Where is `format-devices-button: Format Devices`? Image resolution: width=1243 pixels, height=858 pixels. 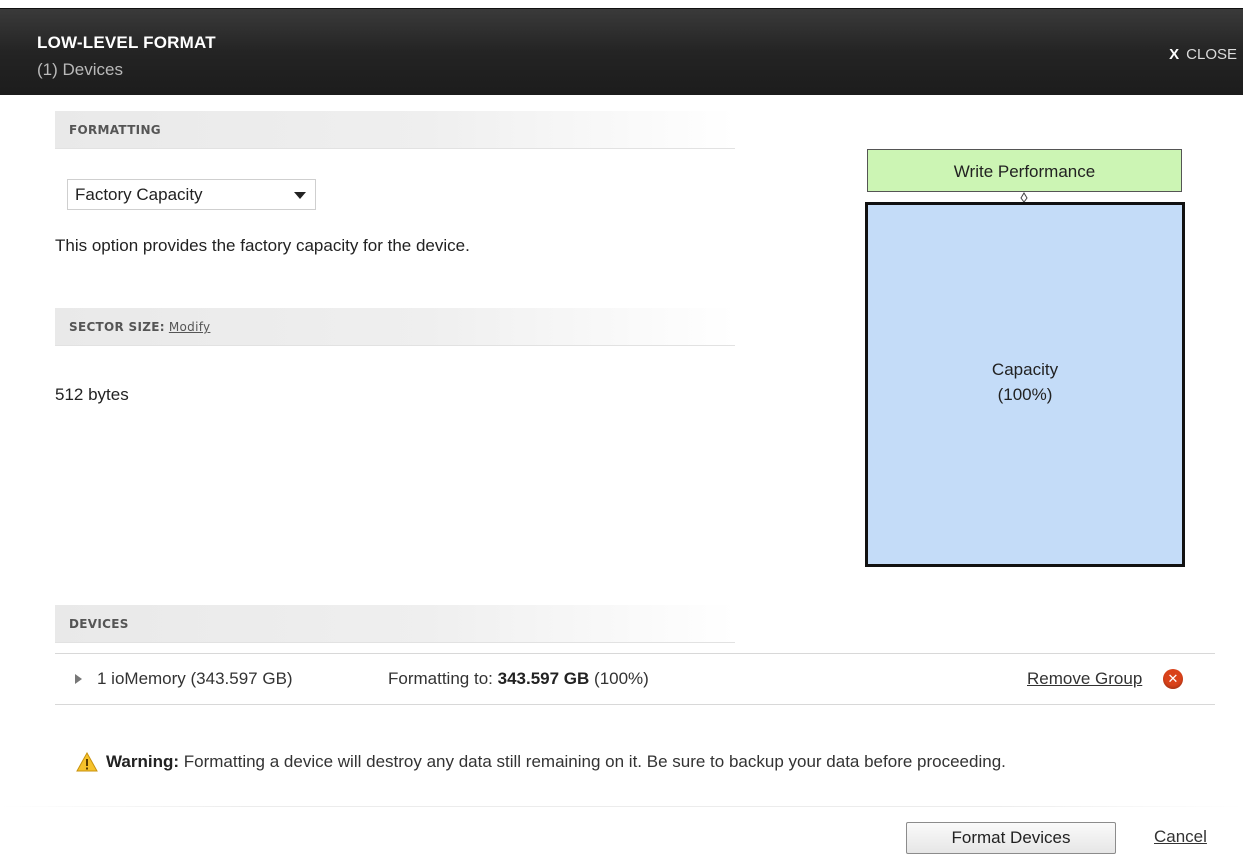
format-devices-button: Format Devices is located at coordinates (1011, 838).